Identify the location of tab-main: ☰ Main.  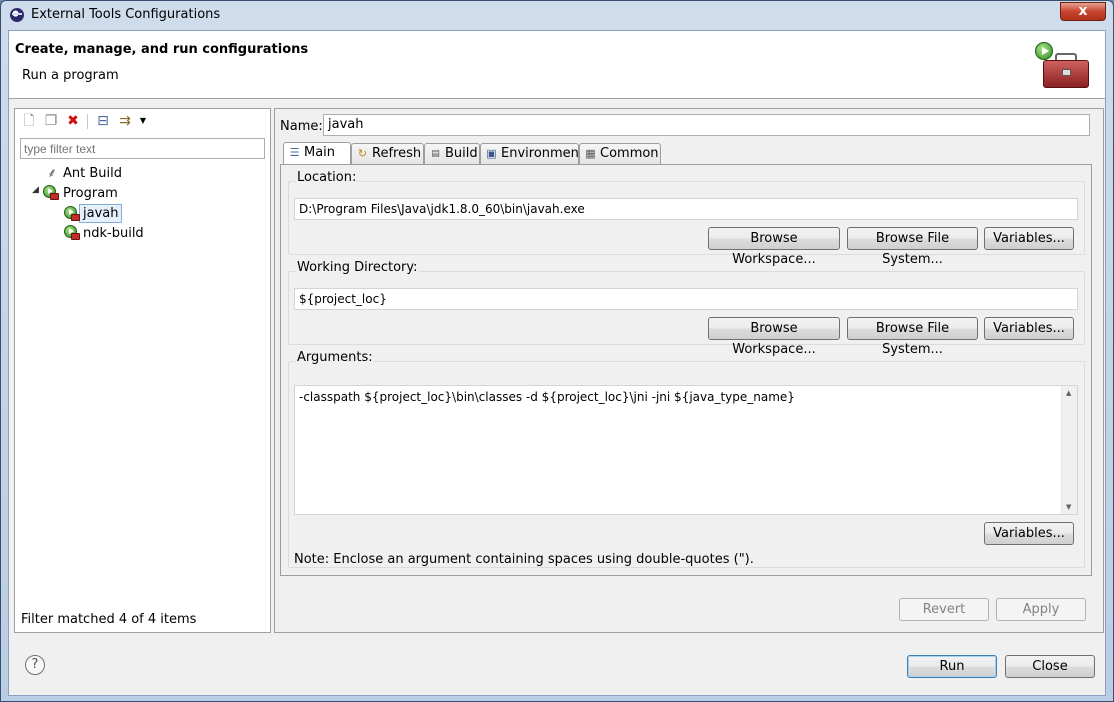
(317, 153).